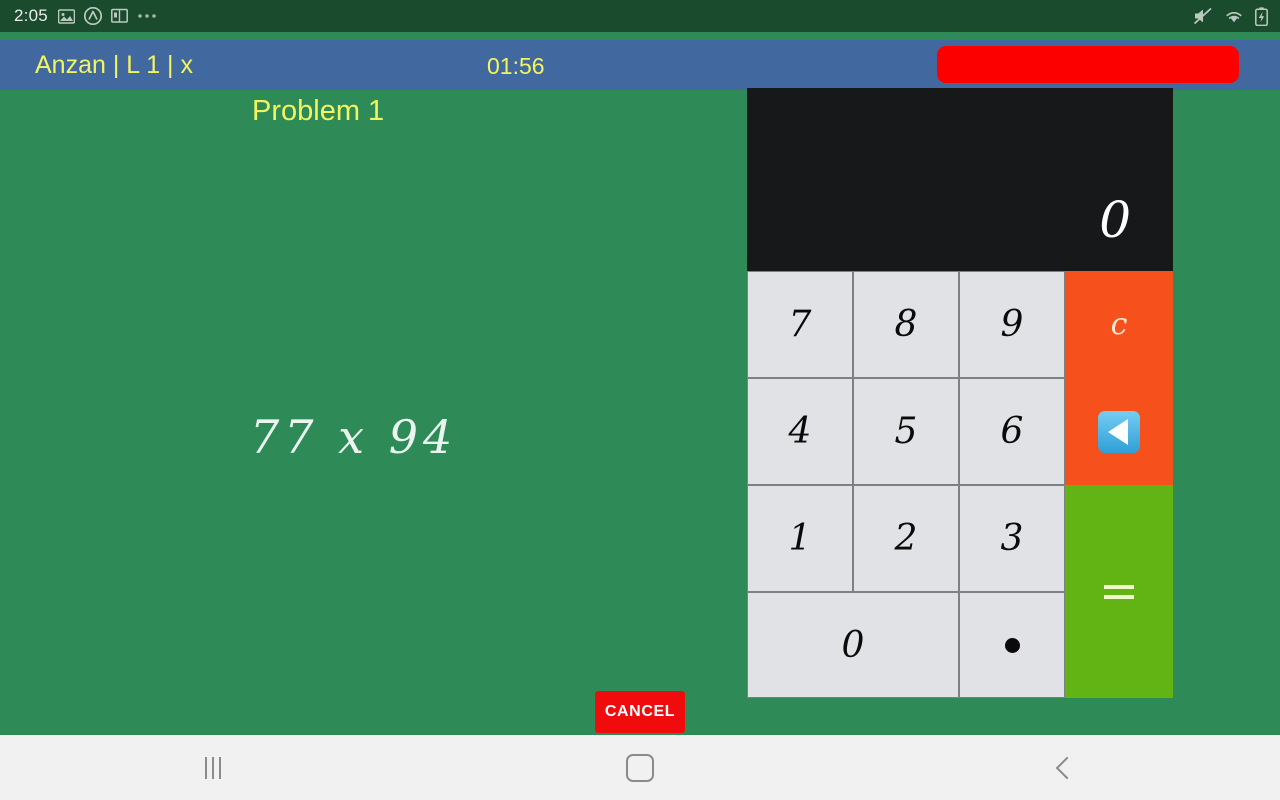  I want to click on home-icon, so click(639, 767).